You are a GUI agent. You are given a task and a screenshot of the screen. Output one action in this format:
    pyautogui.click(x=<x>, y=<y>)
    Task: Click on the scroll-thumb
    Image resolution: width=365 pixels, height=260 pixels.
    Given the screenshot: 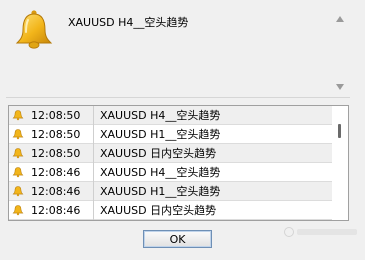 What is the action you would take?
    pyautogui.click(x=339, y=131)
    